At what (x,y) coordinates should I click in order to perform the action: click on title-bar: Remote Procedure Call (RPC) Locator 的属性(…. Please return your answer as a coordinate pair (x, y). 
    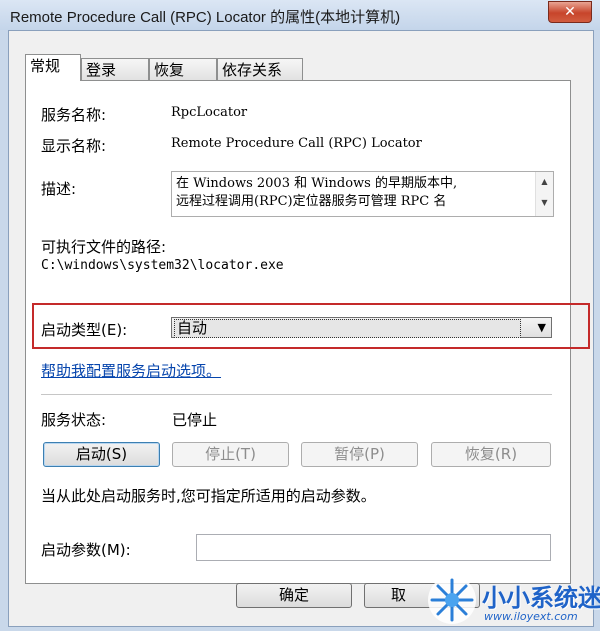
    Looking at the image, I should click on (300, 15).